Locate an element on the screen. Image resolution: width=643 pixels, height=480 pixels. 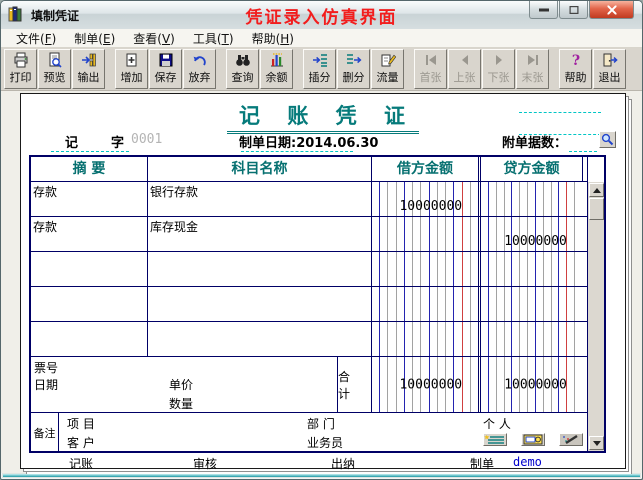
toolbar-button-label: 末张 is located at coordinates (532, 77).